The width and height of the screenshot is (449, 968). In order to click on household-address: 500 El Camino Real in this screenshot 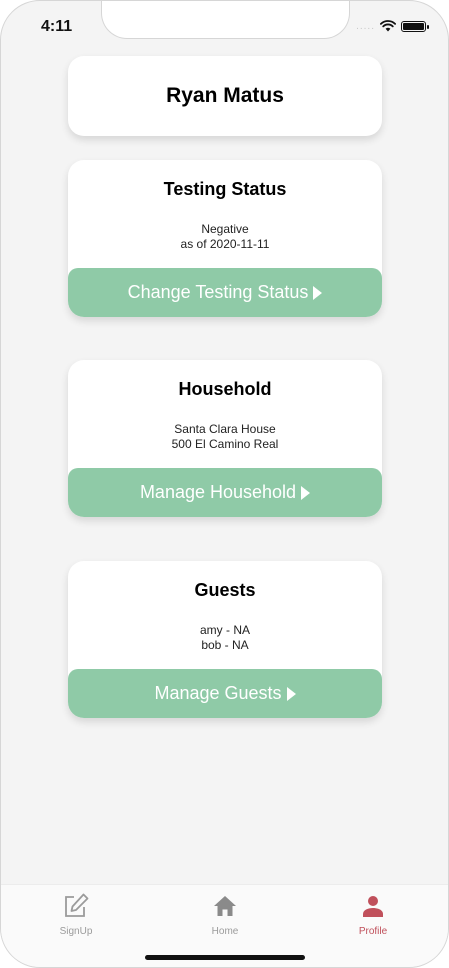, I will do `click(225, 444)`.